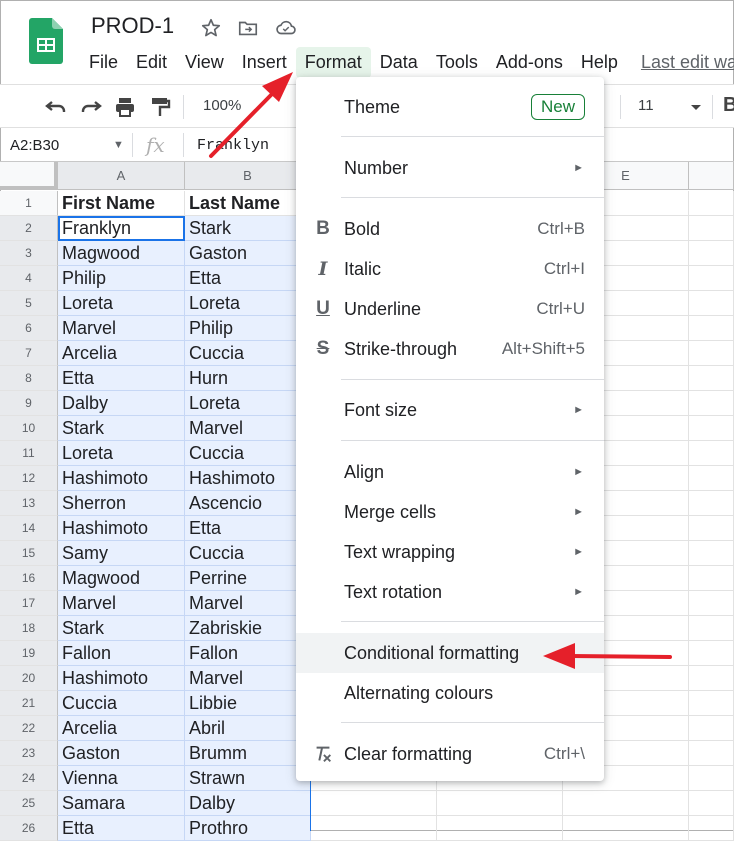 The height and width of the screenshot is (841, 734). Describe the element at coordinates (248, 28) in the screenshot. I see `move-folder-icon` at that location.